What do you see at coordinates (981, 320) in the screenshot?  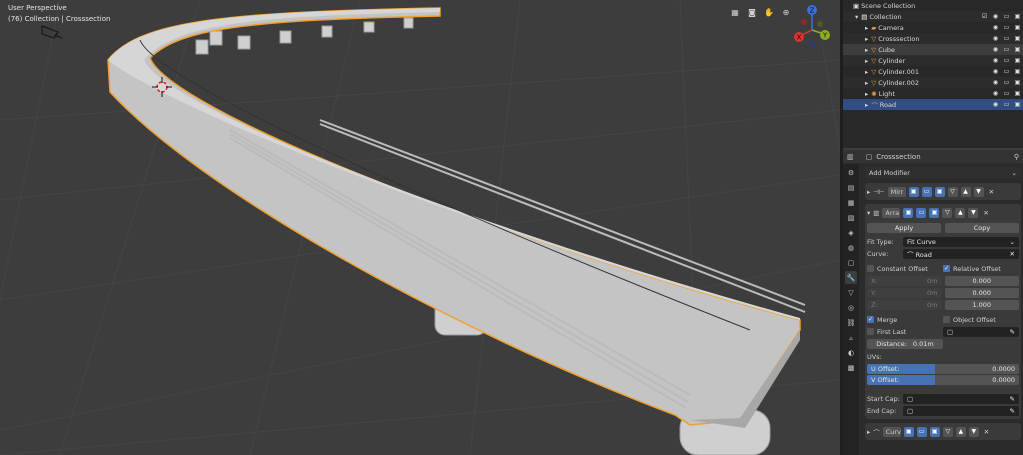 I see `object-offset-checkbox: Object Offset` at bounding box center [981, 320].